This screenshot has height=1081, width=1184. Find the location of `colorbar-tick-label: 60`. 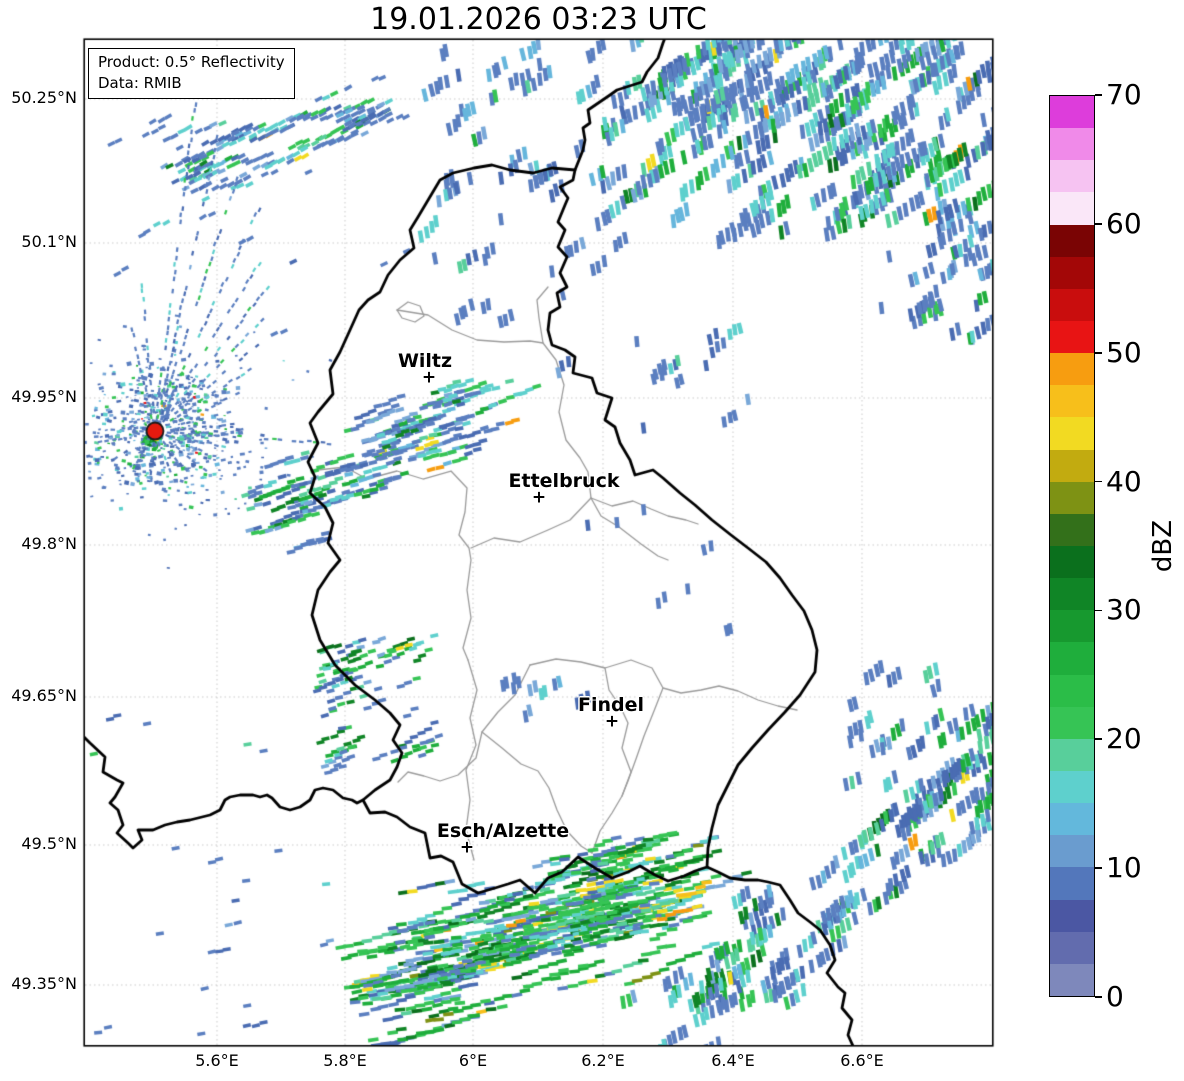

colorbar-tick-label: 60 is located at coordinates (1124, 223).